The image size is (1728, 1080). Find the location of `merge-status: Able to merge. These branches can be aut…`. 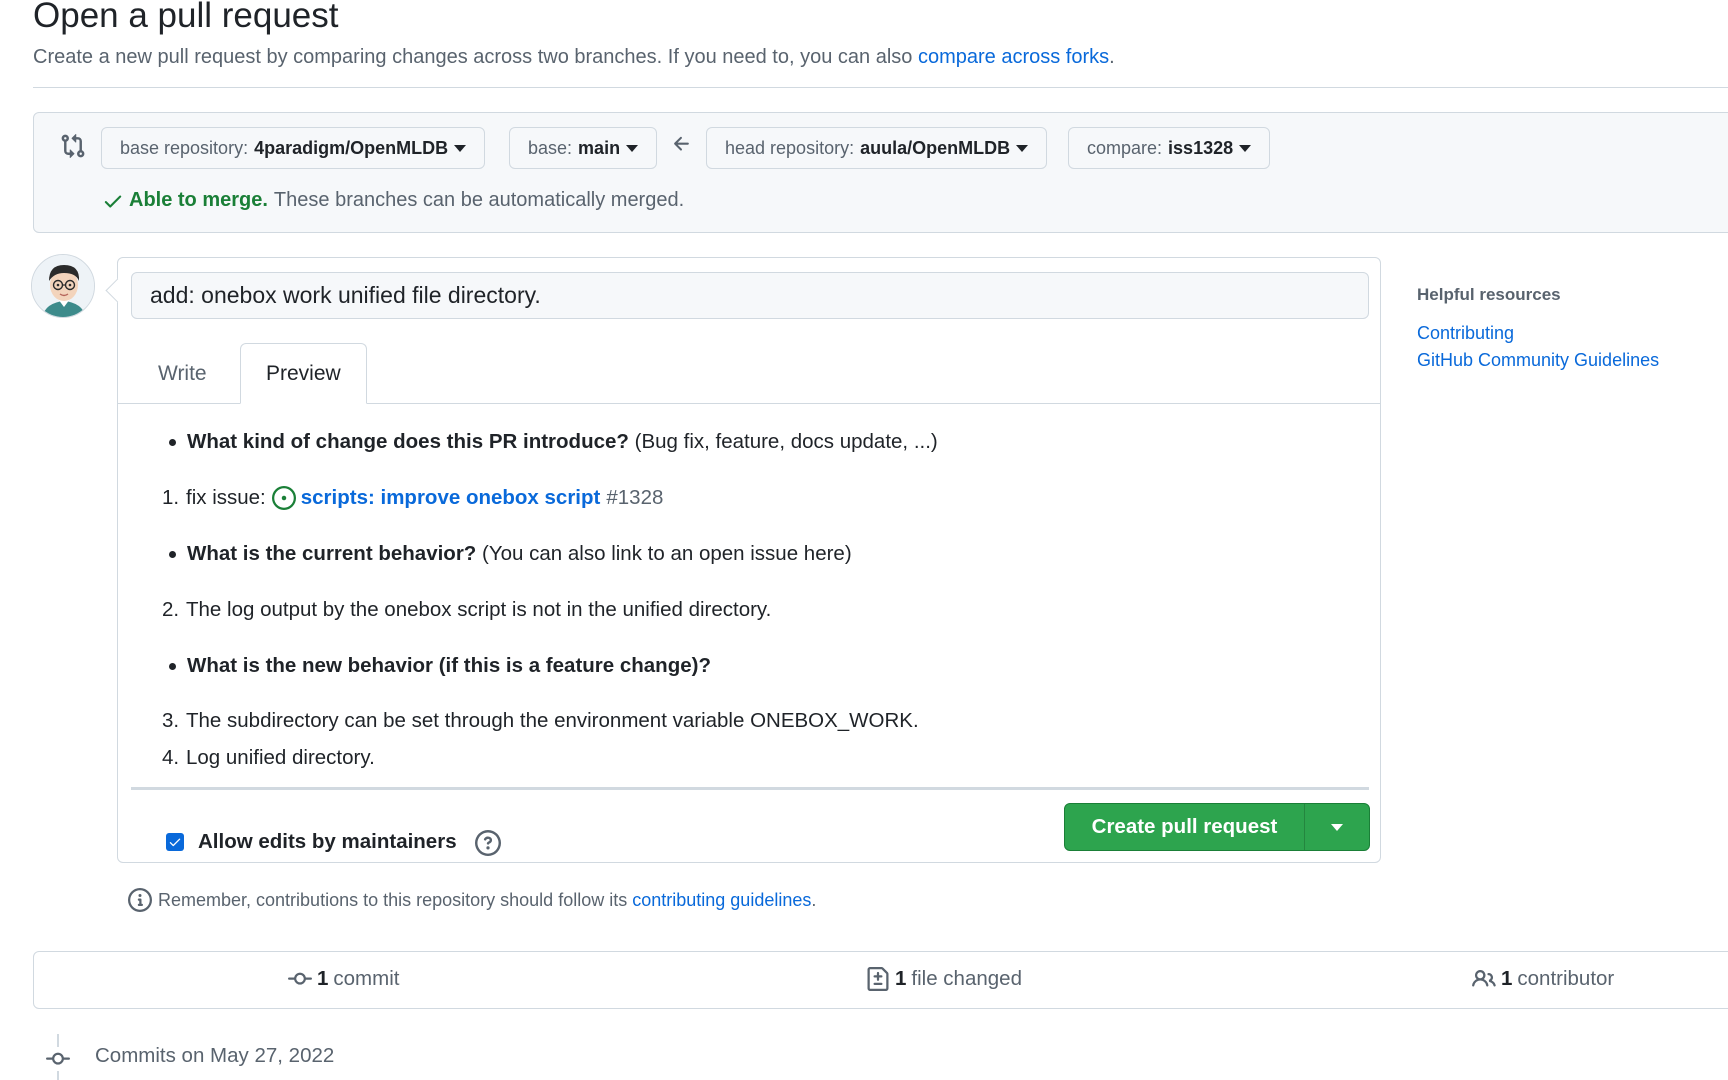

merge-status: Able to merge. These branches can be aut… is located at coordinates (393, 200).